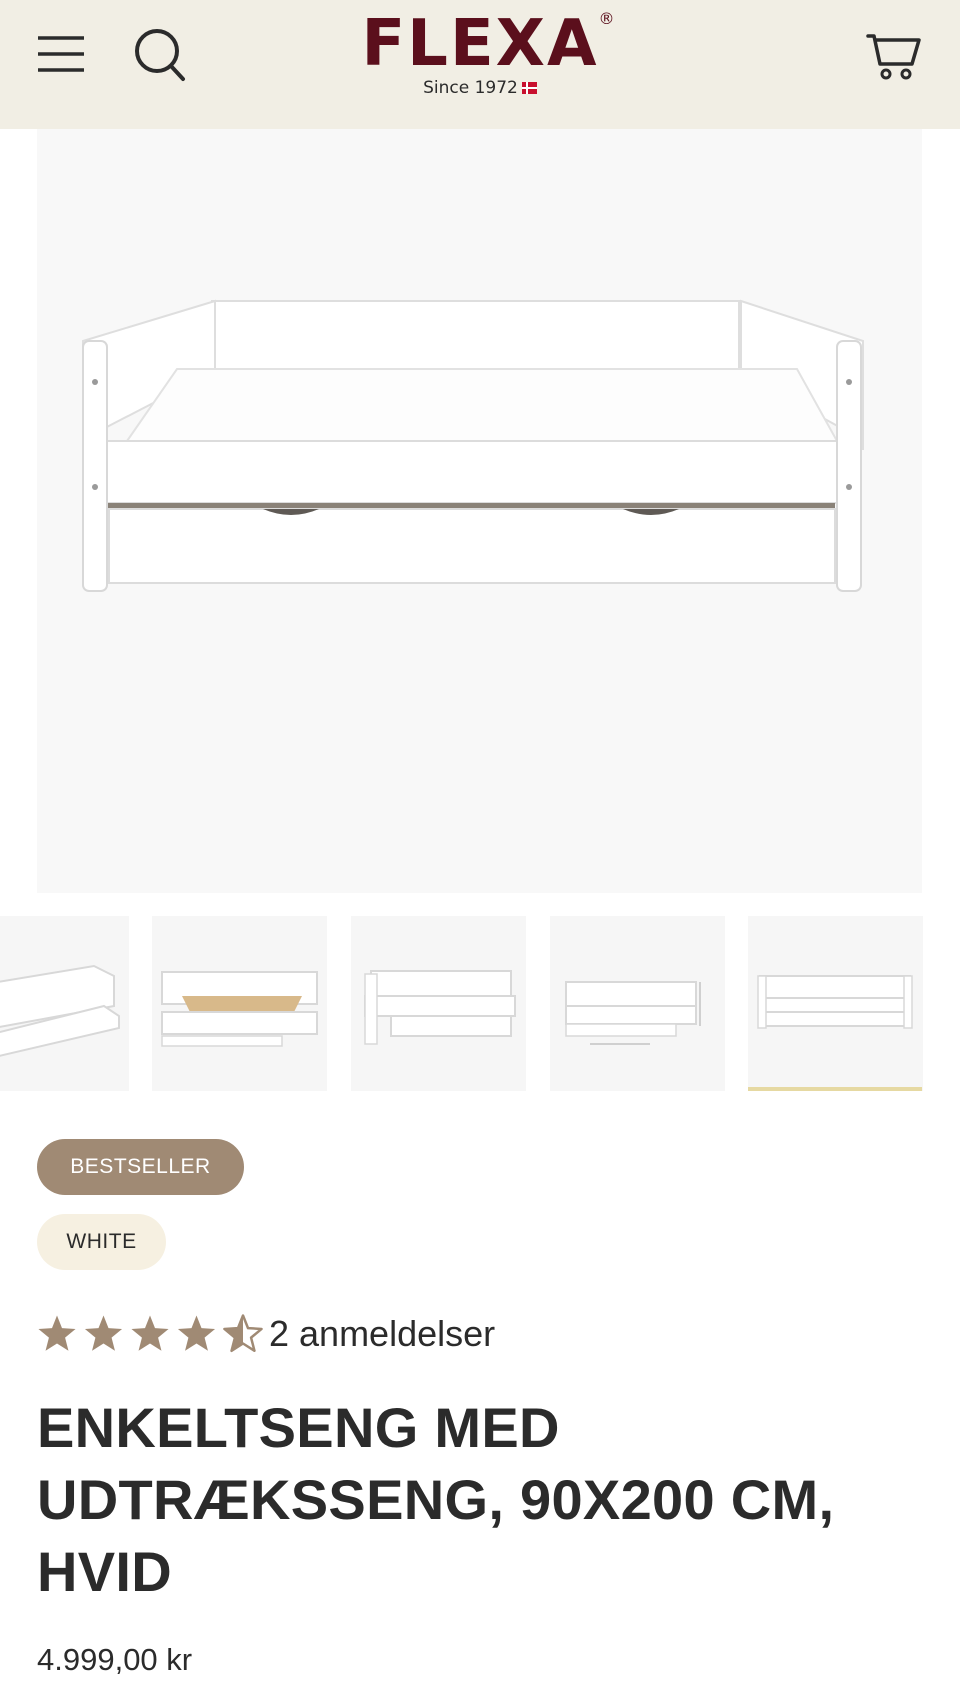 The height and width of the screenshot is (1691, 960). I want to click on color-badge: WHITE, so click(101, 1242).